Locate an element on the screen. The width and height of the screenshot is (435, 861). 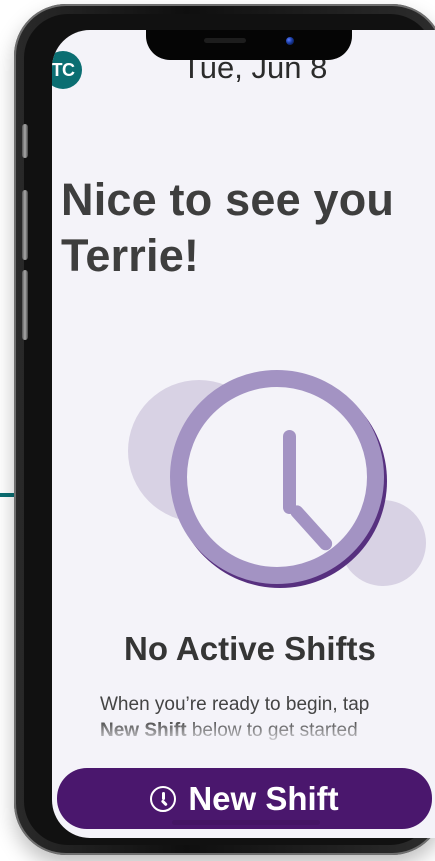
clock-hour-hand is located at coordinates (289, 472).